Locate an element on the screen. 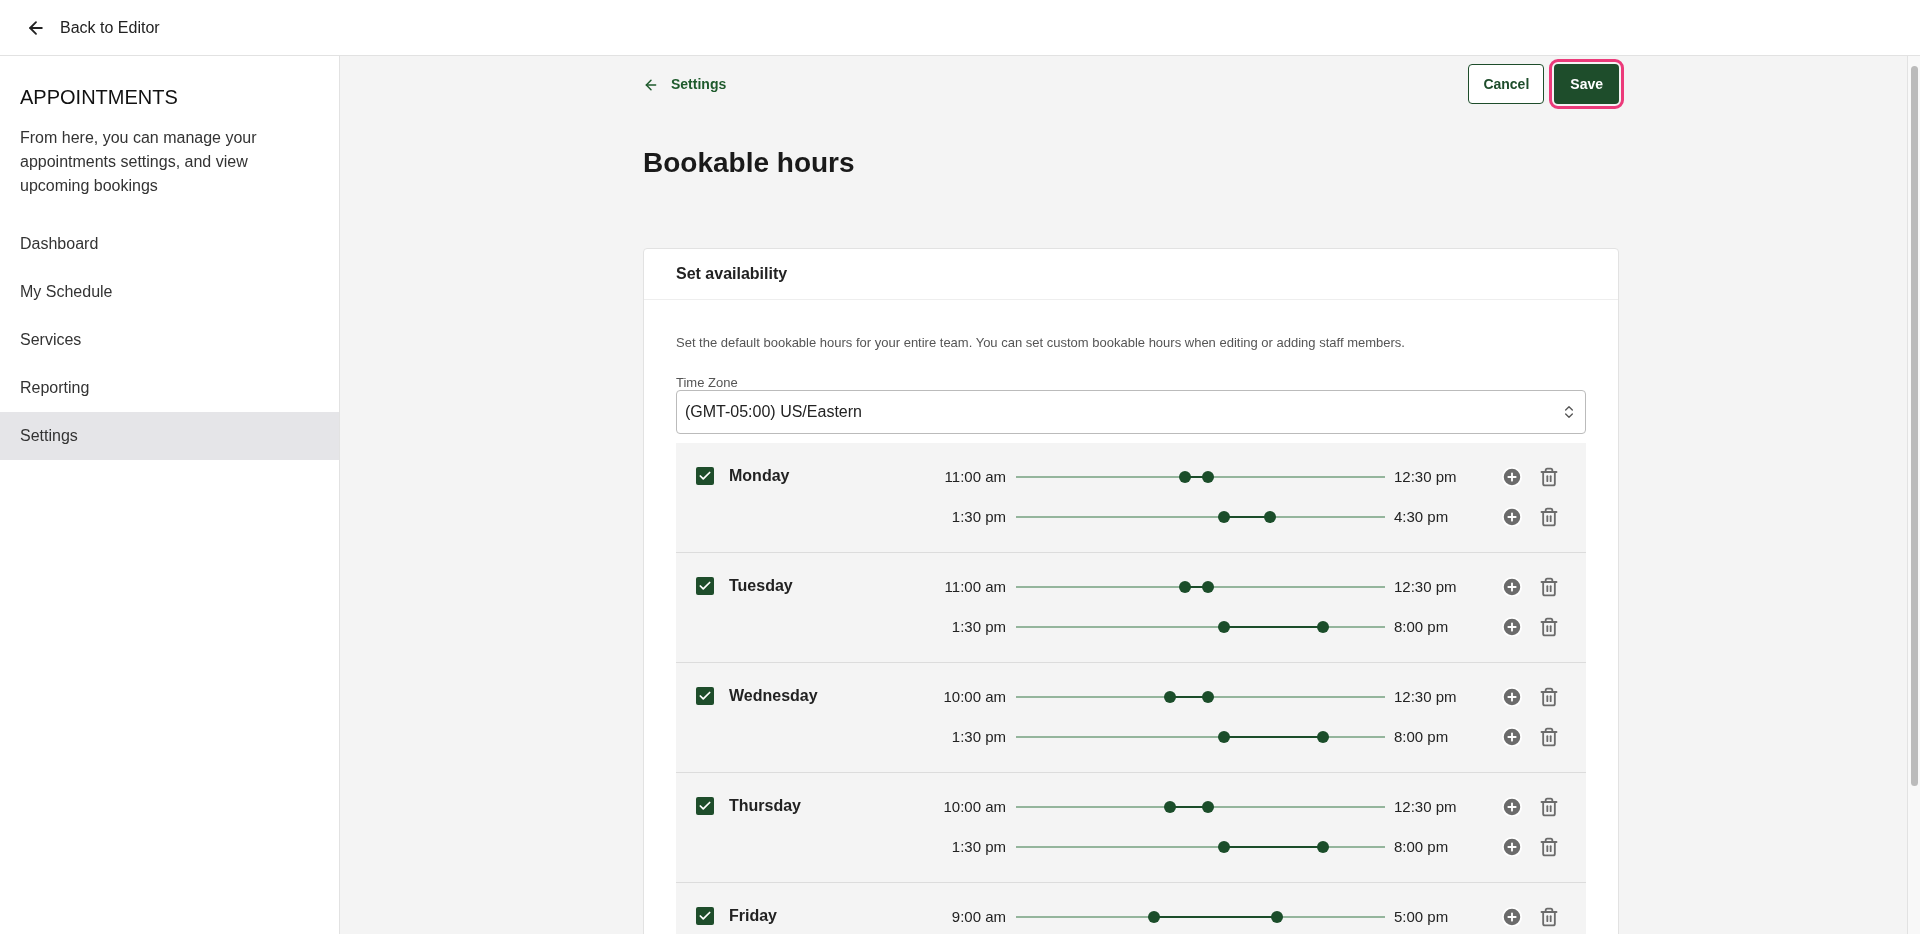 The image size is (1920, 934). sidebar-title: APPOINTMENTS is located at coordinates (99, 97).